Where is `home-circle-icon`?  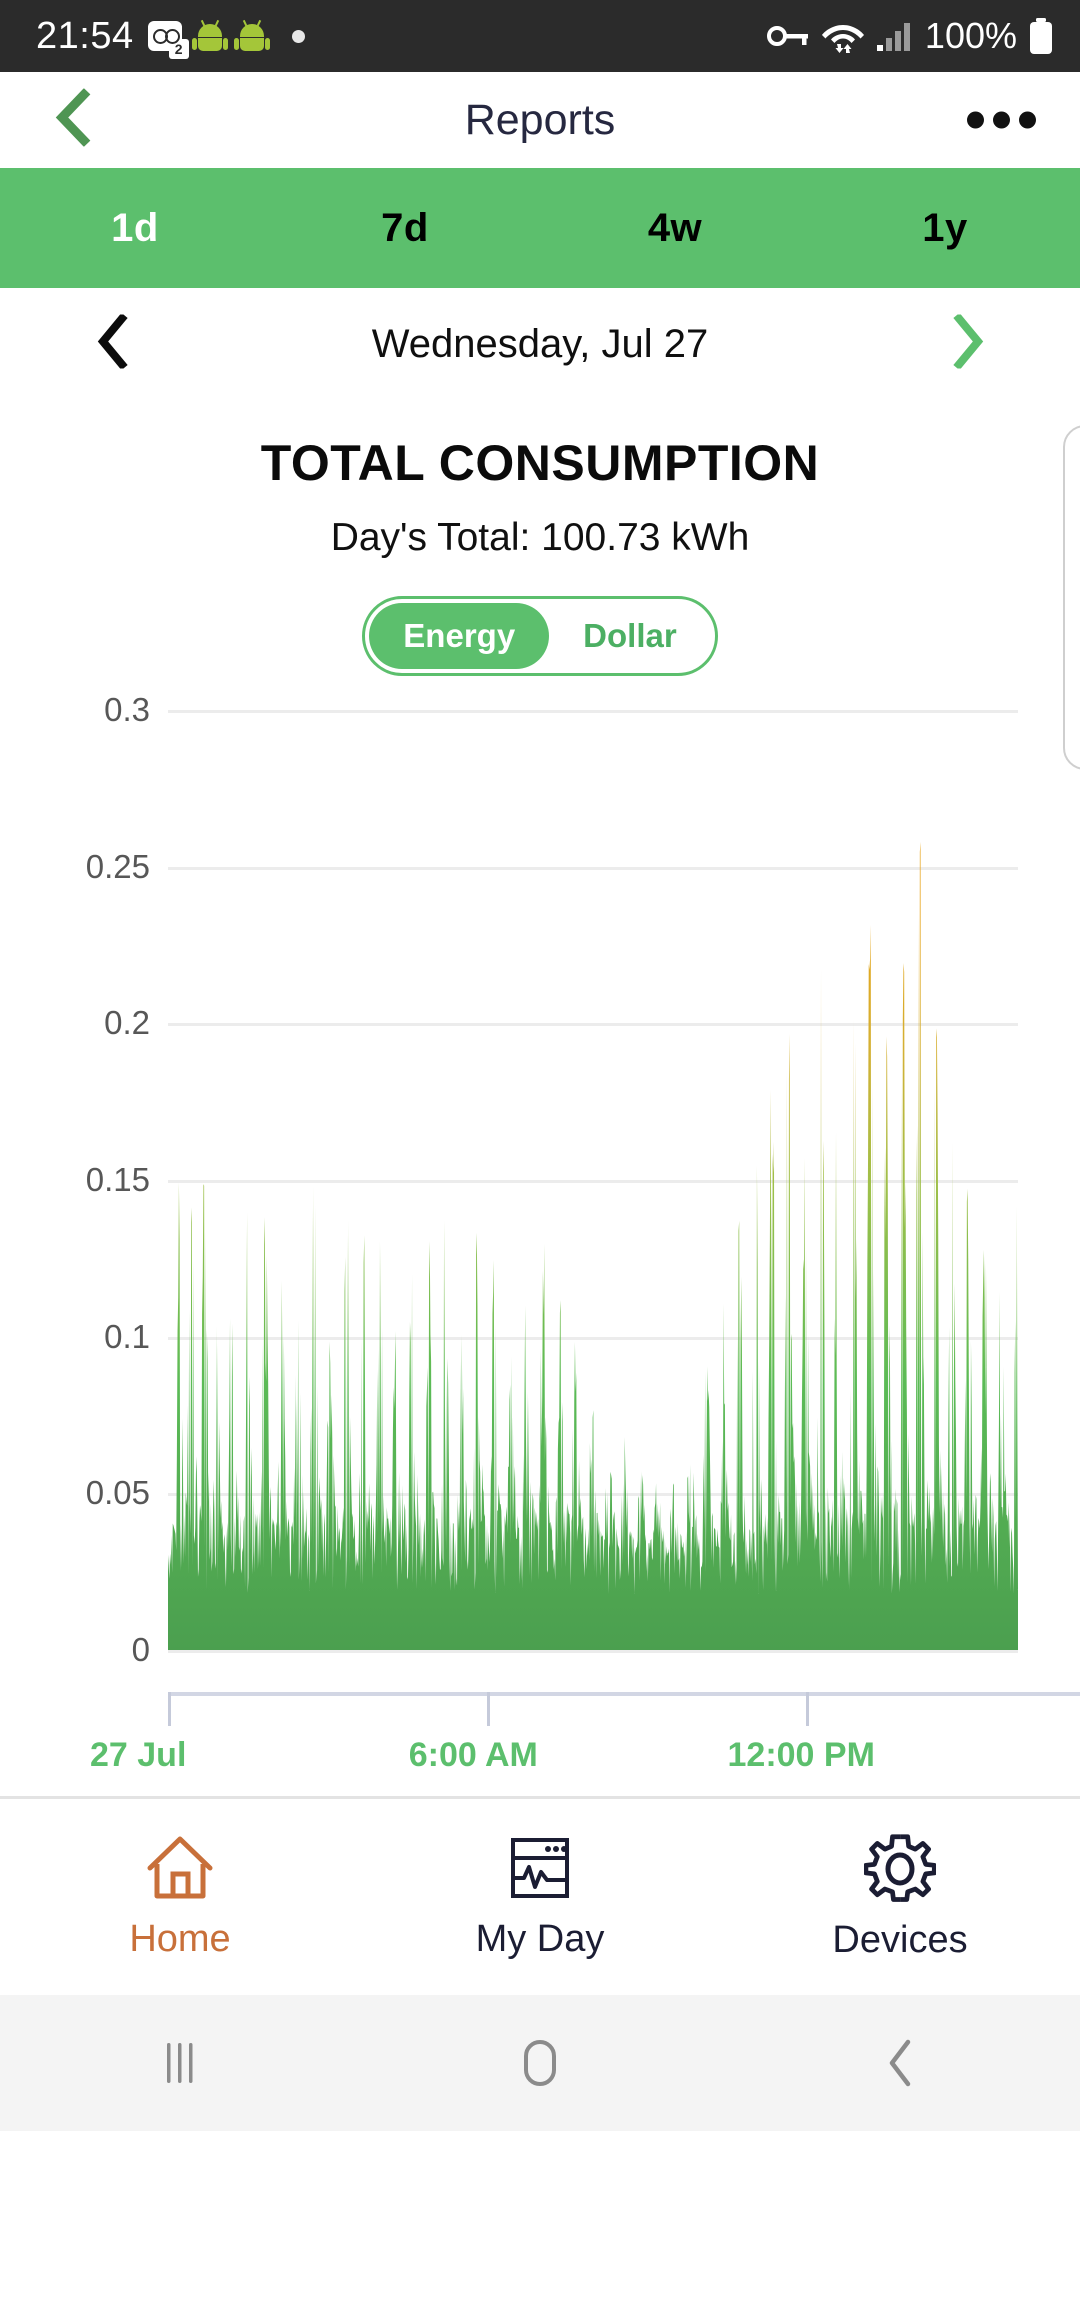
home-circle-icon is located at coordinates (540, 2063).